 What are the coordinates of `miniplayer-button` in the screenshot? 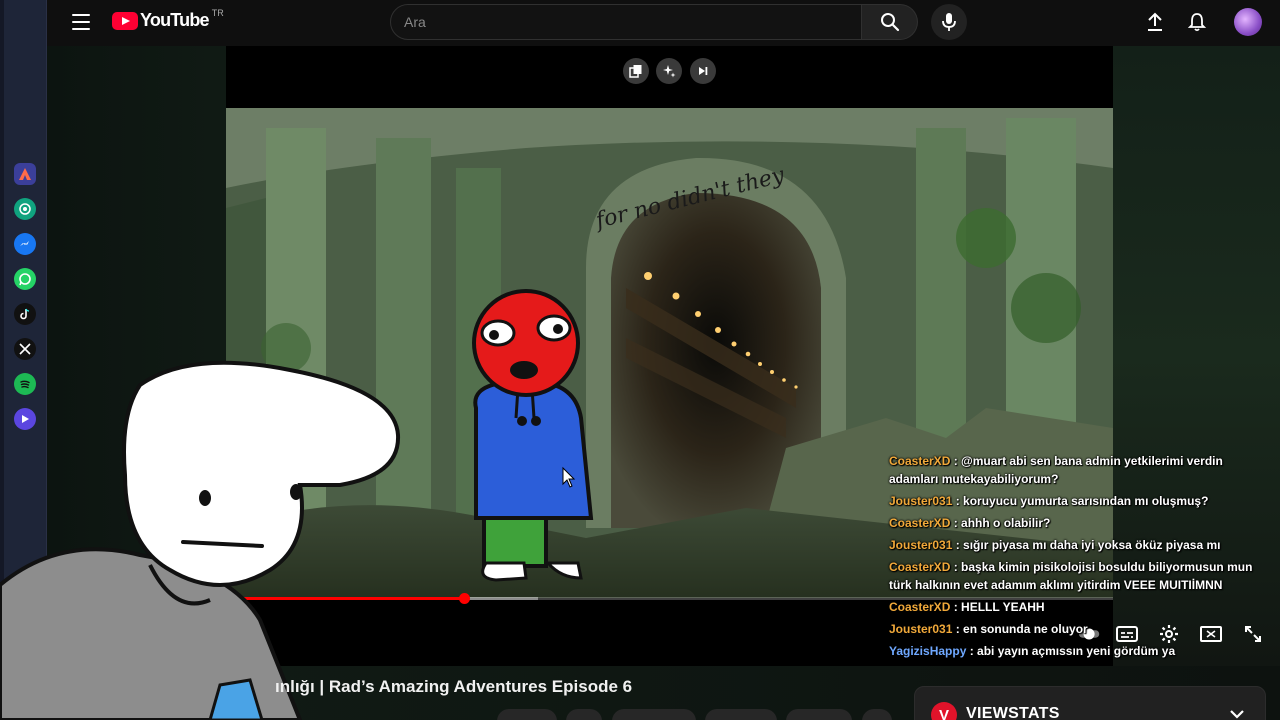 It's located at (636, 71).